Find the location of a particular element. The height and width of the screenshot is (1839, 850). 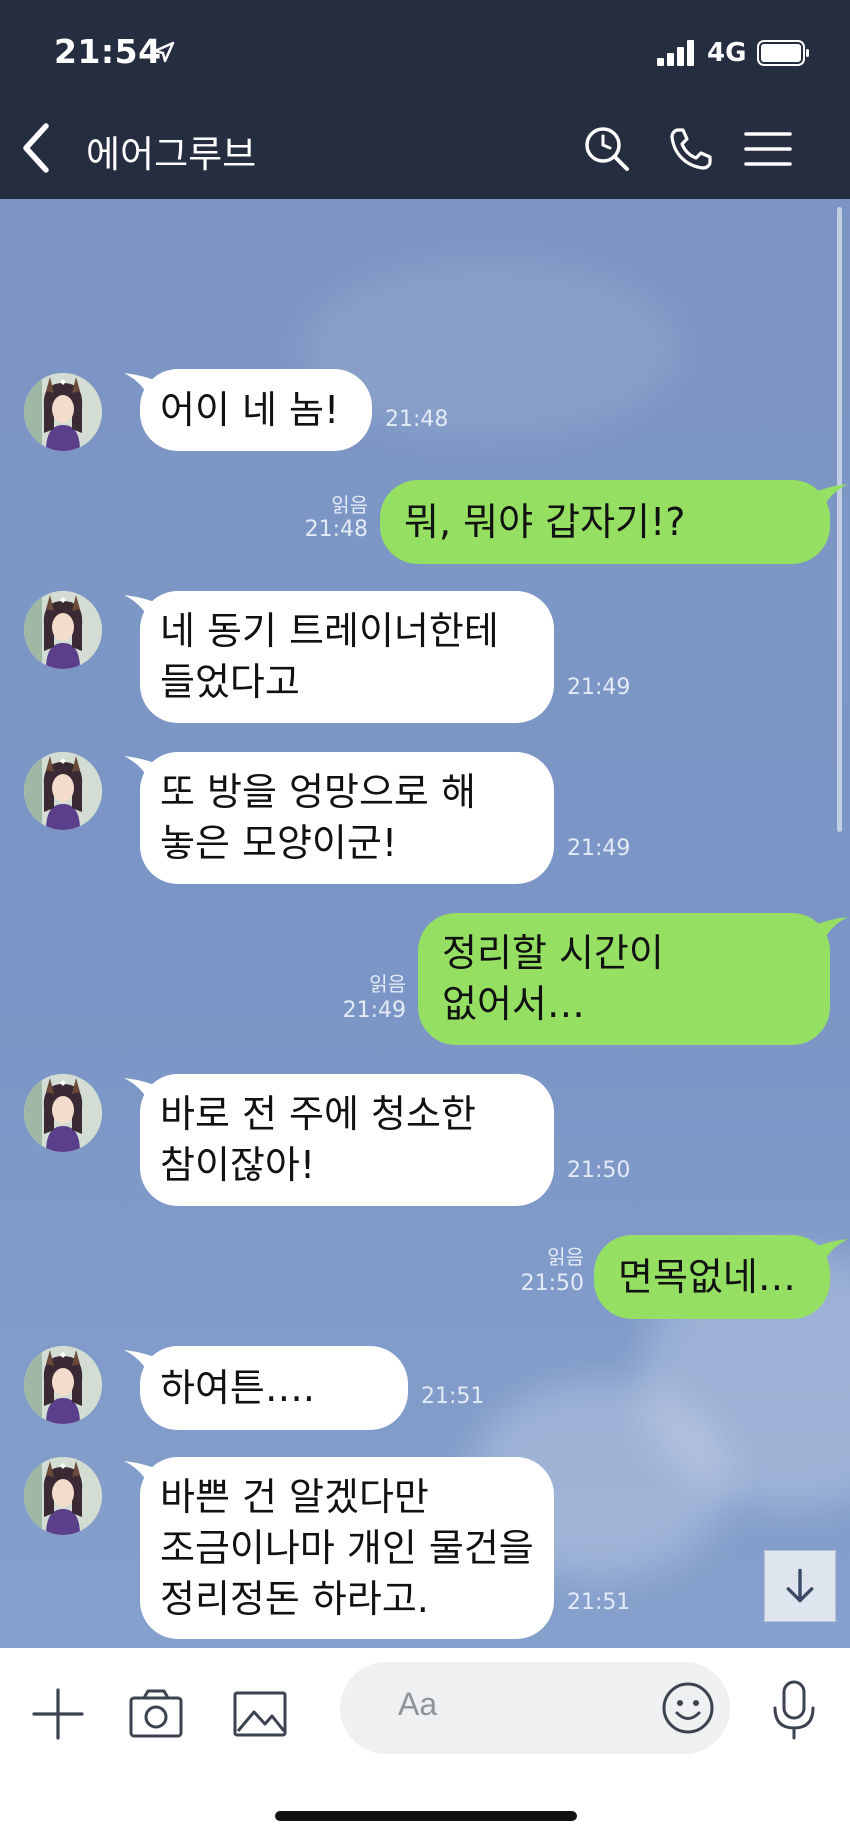

message-text-line: 참이잖아! is located at coordinates (238, 1165).